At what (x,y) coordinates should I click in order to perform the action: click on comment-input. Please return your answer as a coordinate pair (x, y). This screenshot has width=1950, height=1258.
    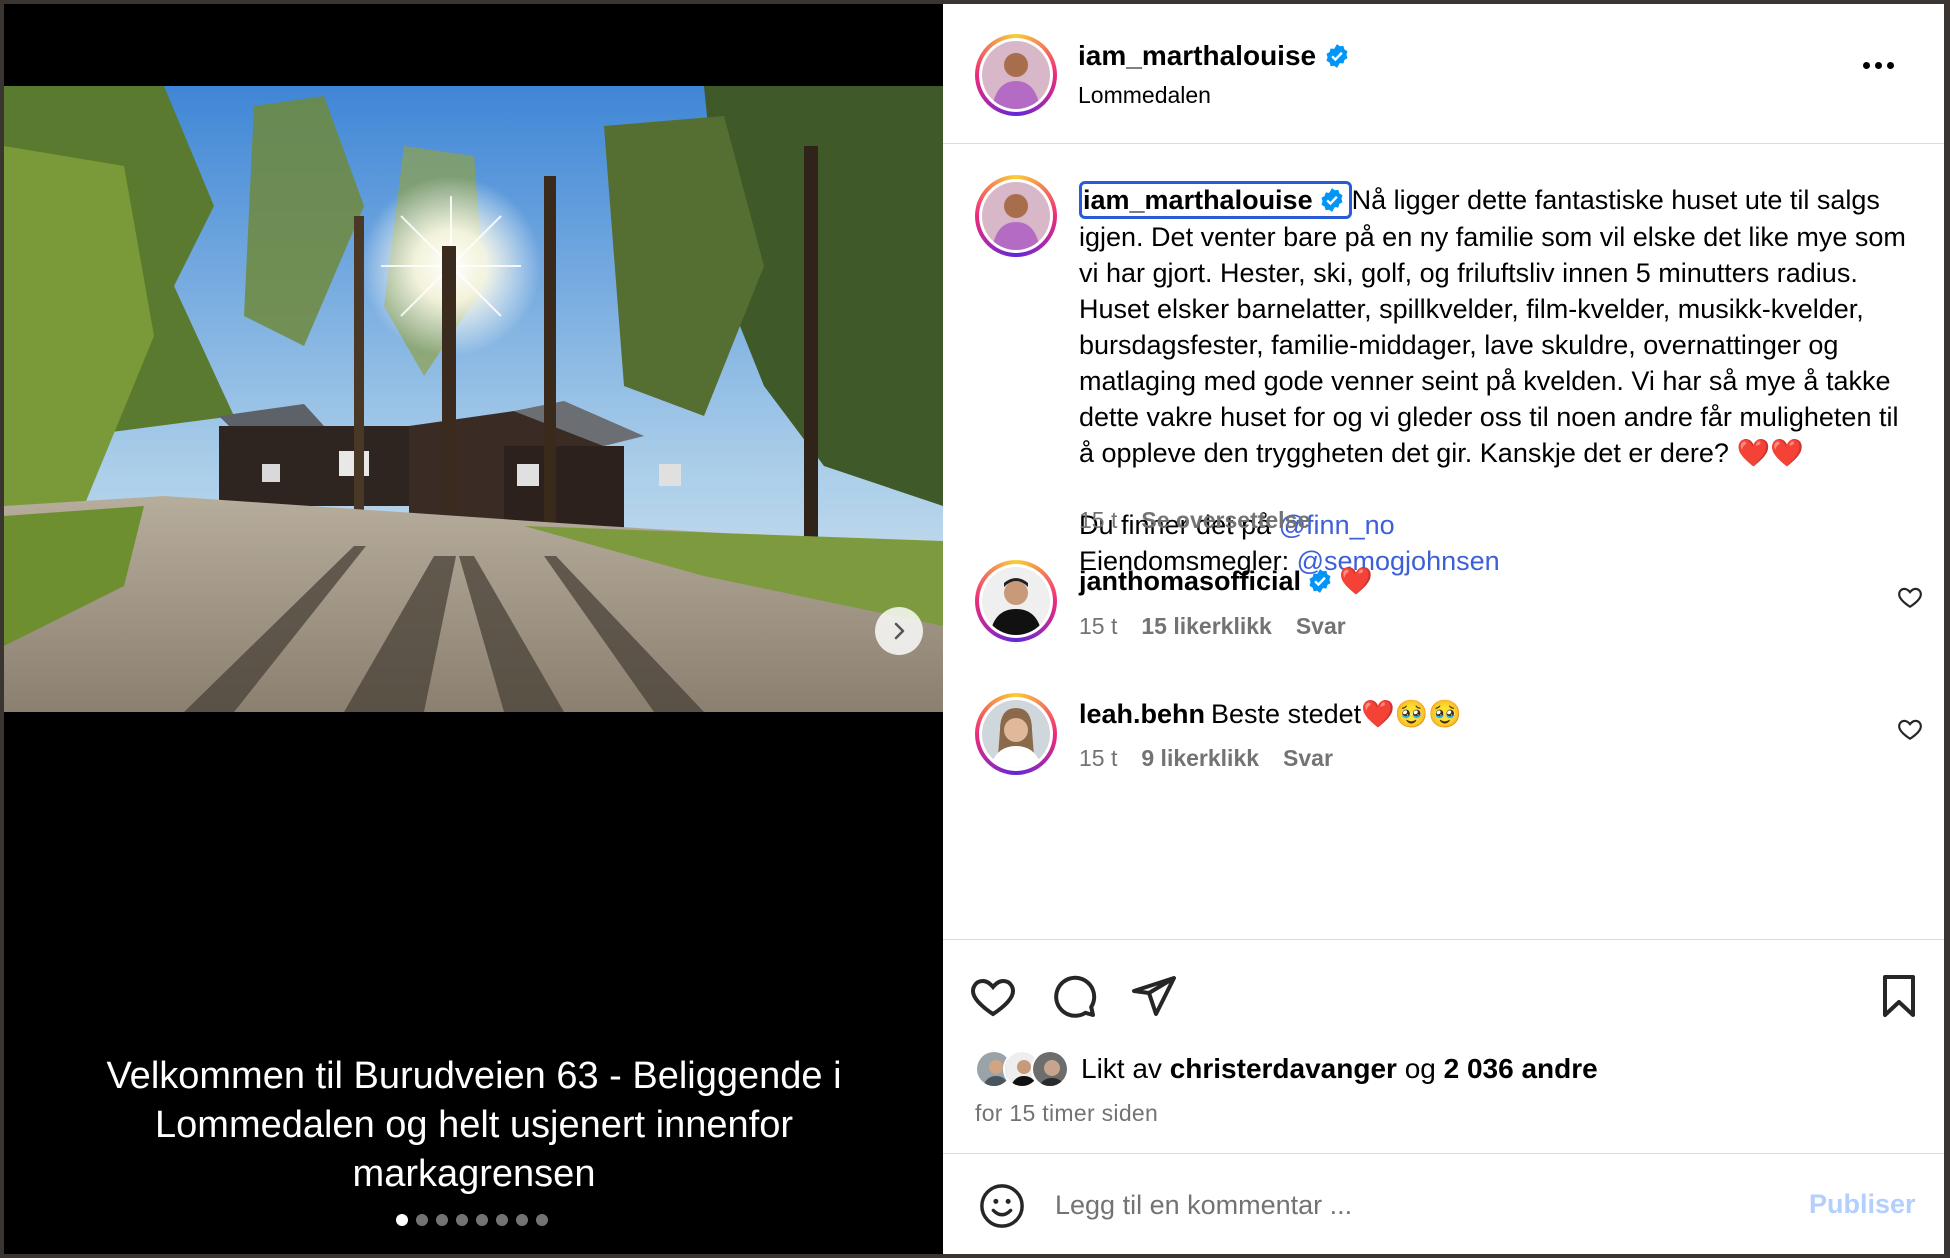
    Looking at the image, I should click on (1405, 1205).